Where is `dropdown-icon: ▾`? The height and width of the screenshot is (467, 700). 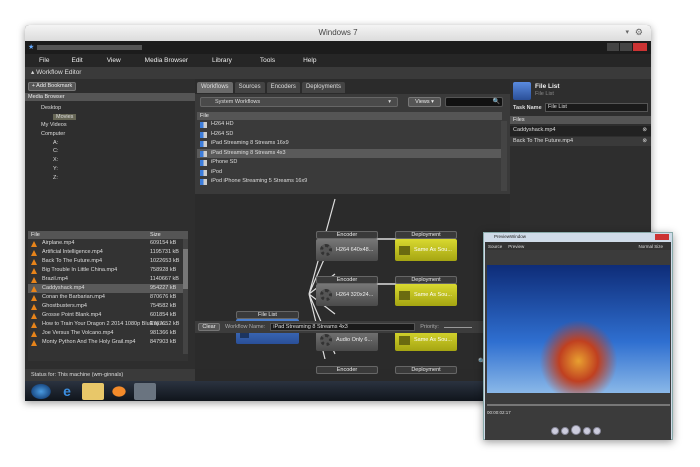
dropdown-icon: ▾ is located at coordinates (627, 32).